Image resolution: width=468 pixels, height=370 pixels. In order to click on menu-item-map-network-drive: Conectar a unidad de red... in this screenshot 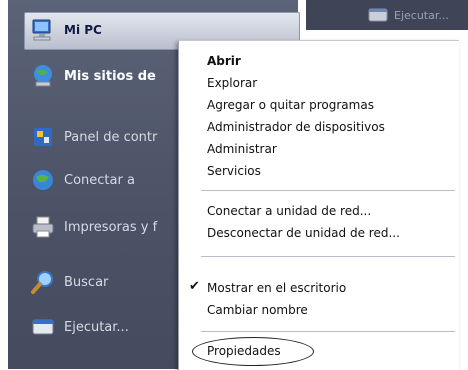, I will do `click(289, 211)`.